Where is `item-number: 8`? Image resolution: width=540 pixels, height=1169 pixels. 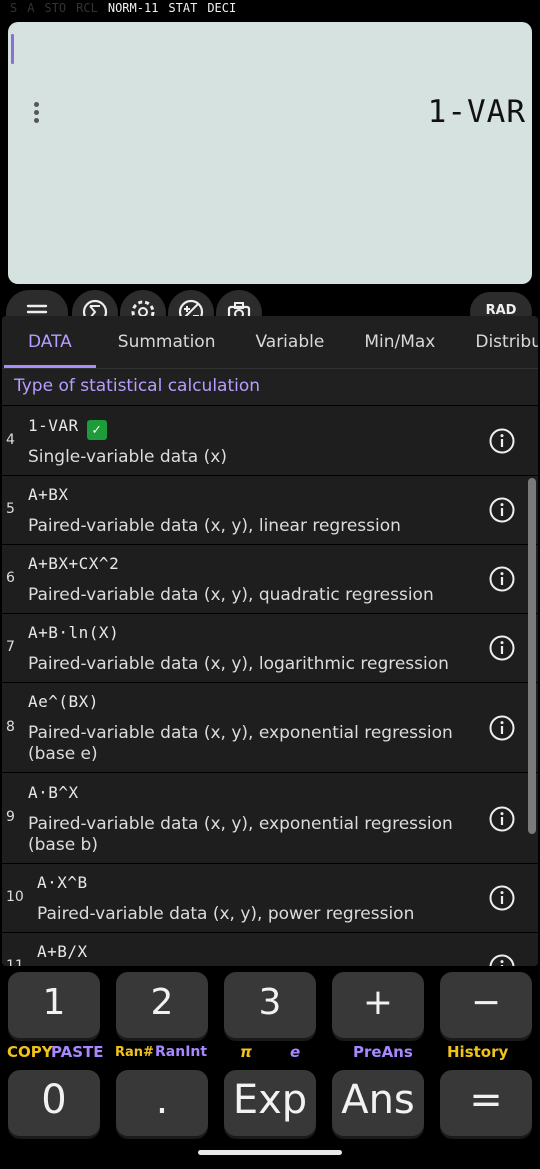 item-number: 8 is located at coordinates (10, 727).